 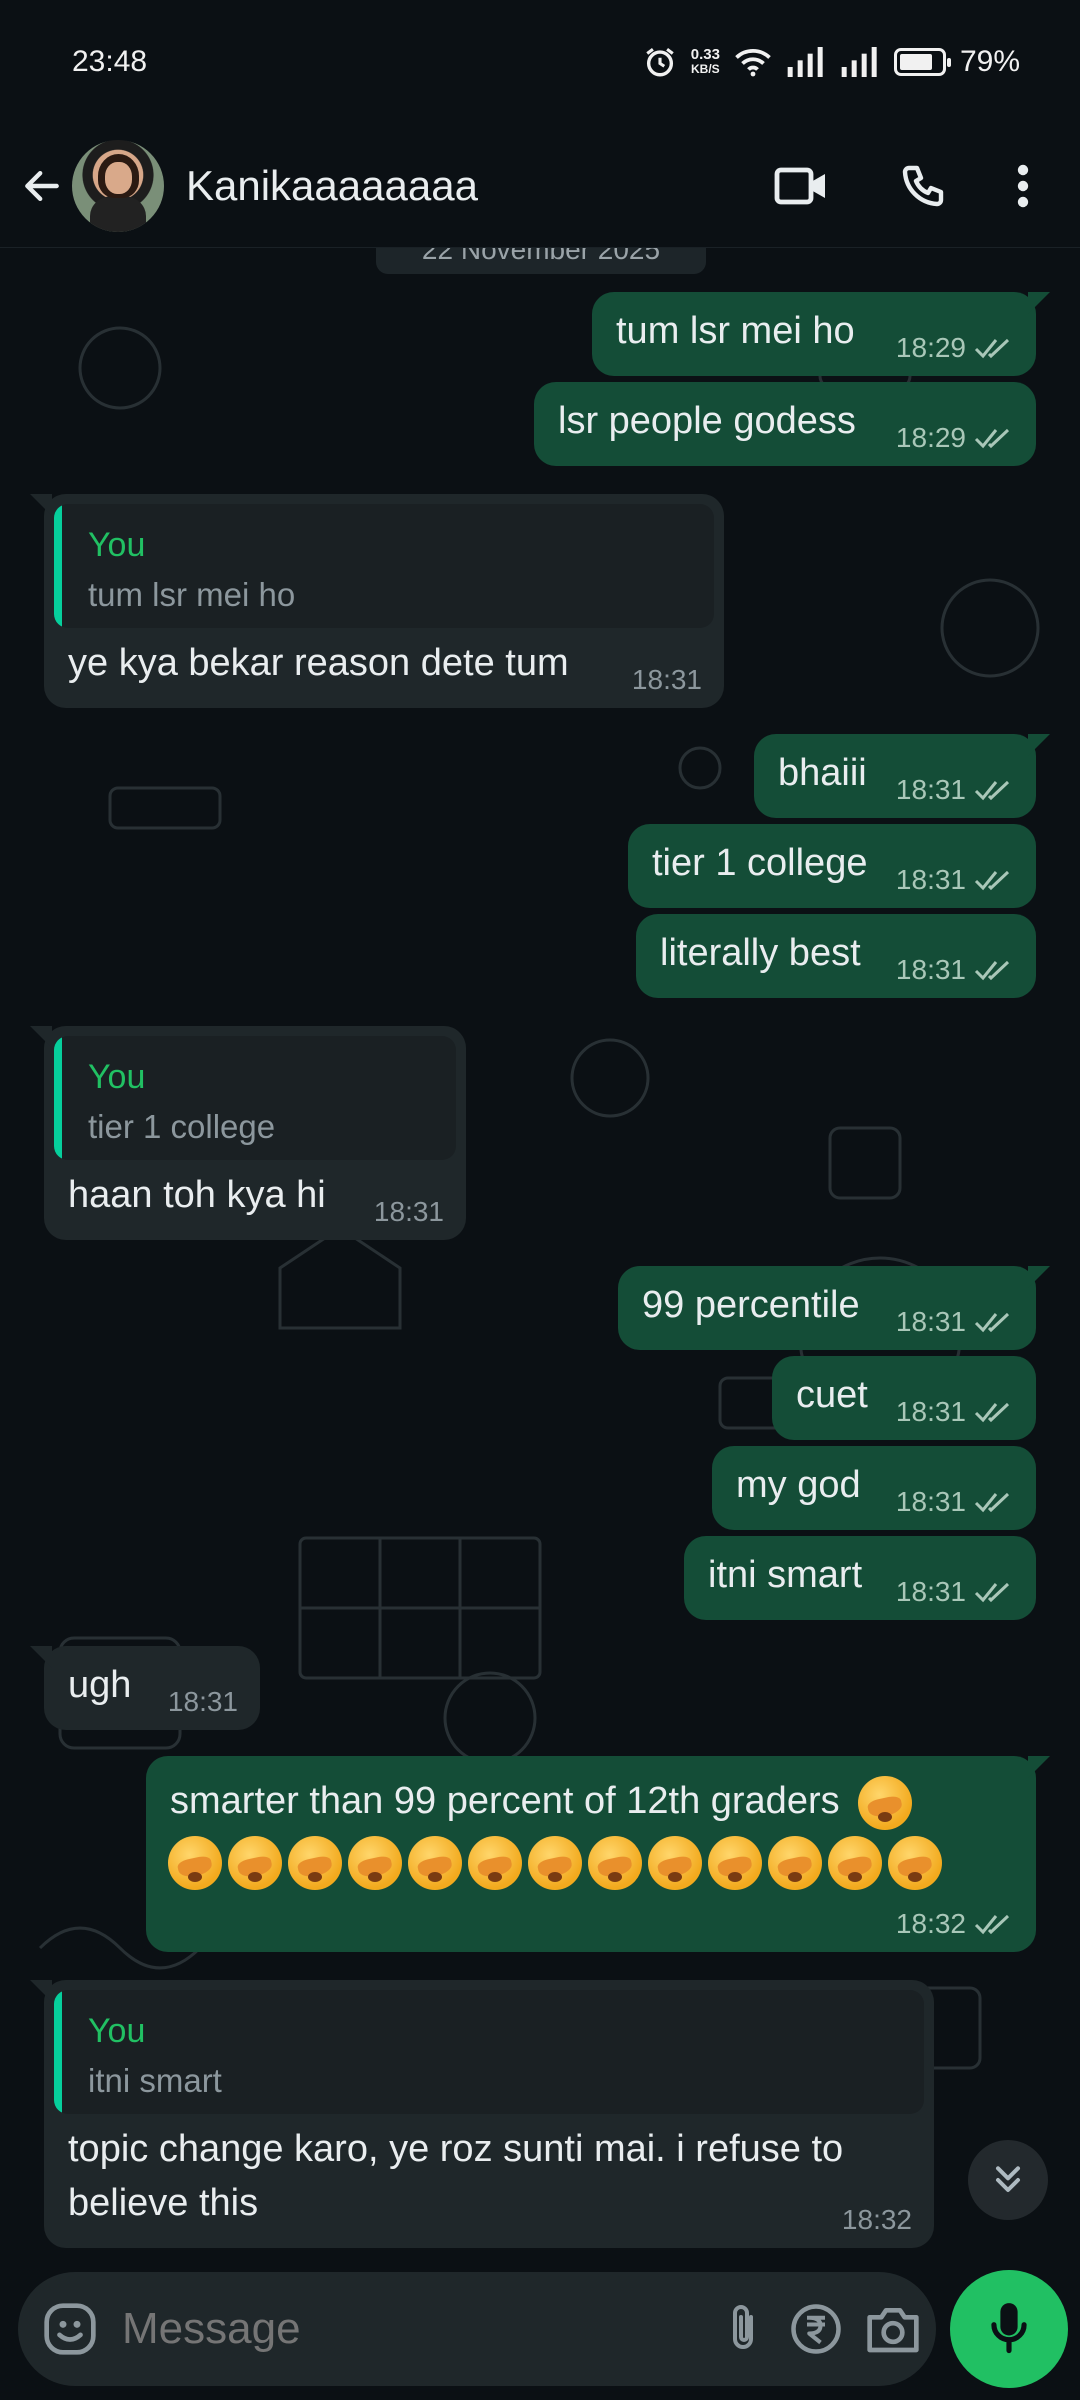 I want to click on message-bubble: literally best 18:31, so click(x=836, y=956).